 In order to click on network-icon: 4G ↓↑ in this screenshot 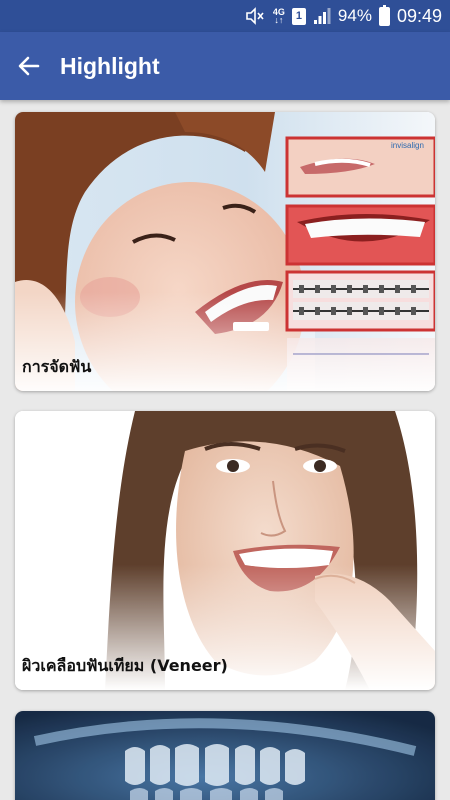, I will do `click(278, 16)`.